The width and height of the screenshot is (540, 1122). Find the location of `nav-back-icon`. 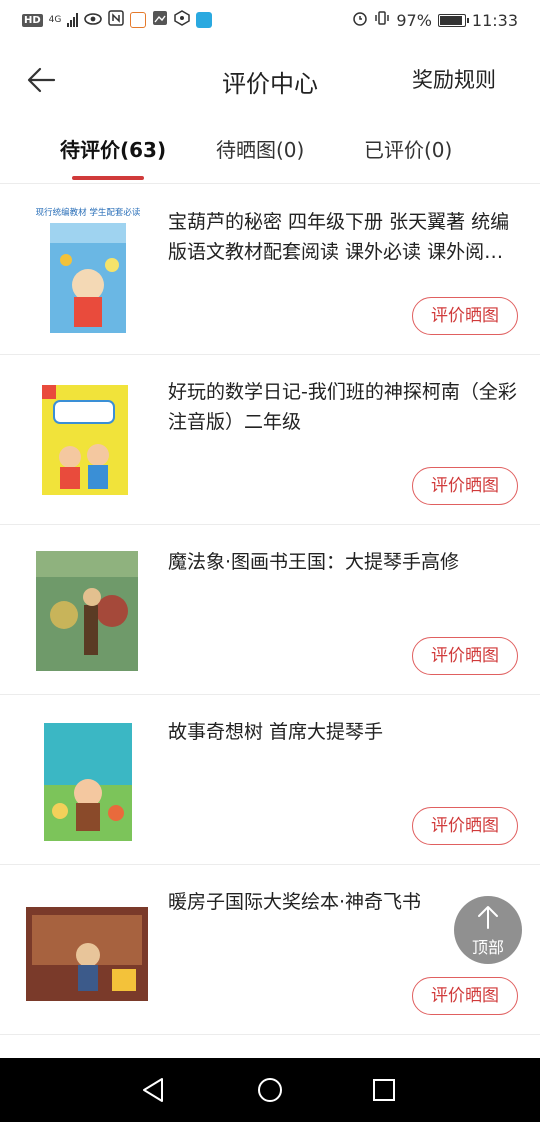

nav-back-icon is located at coordinates (154, 1090).